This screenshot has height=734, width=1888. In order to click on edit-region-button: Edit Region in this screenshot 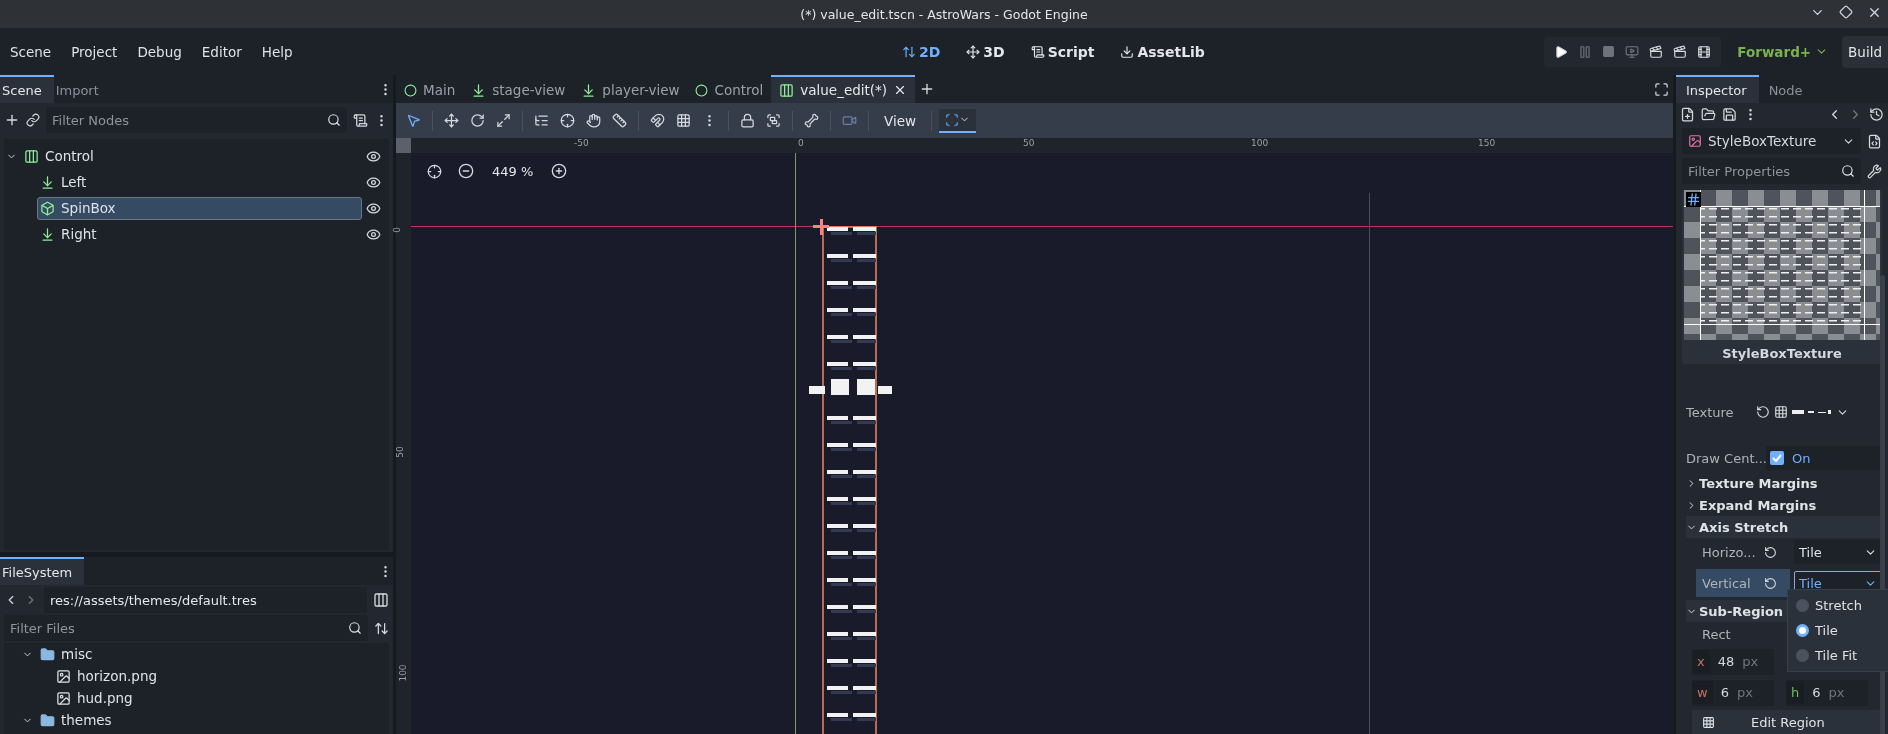, I will do `click(1787, 722)`.